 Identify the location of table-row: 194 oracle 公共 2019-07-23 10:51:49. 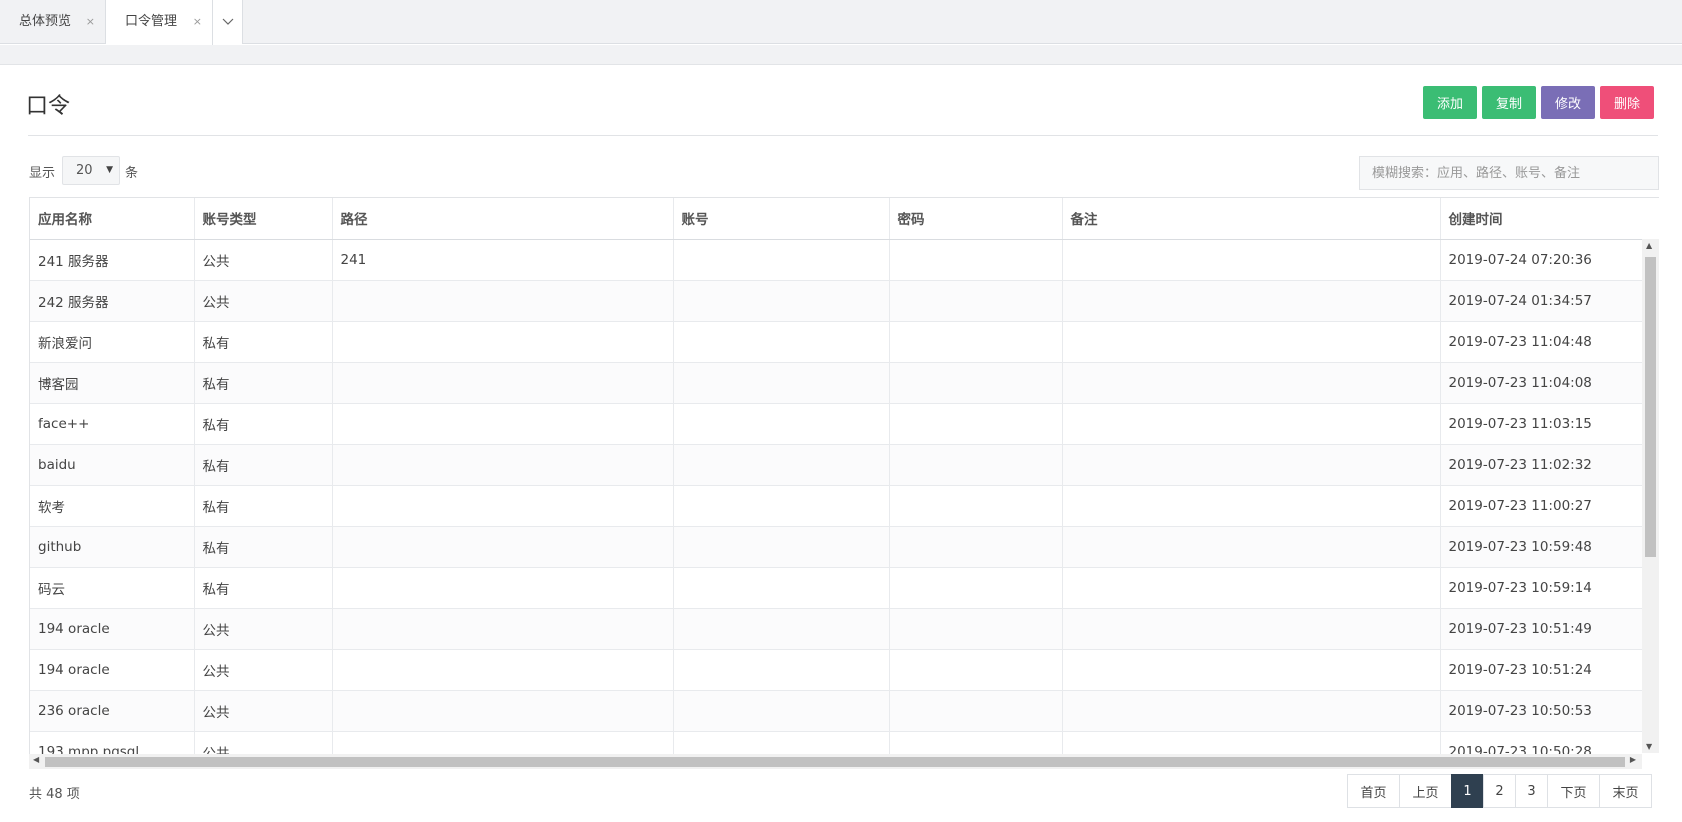
(844, 629).